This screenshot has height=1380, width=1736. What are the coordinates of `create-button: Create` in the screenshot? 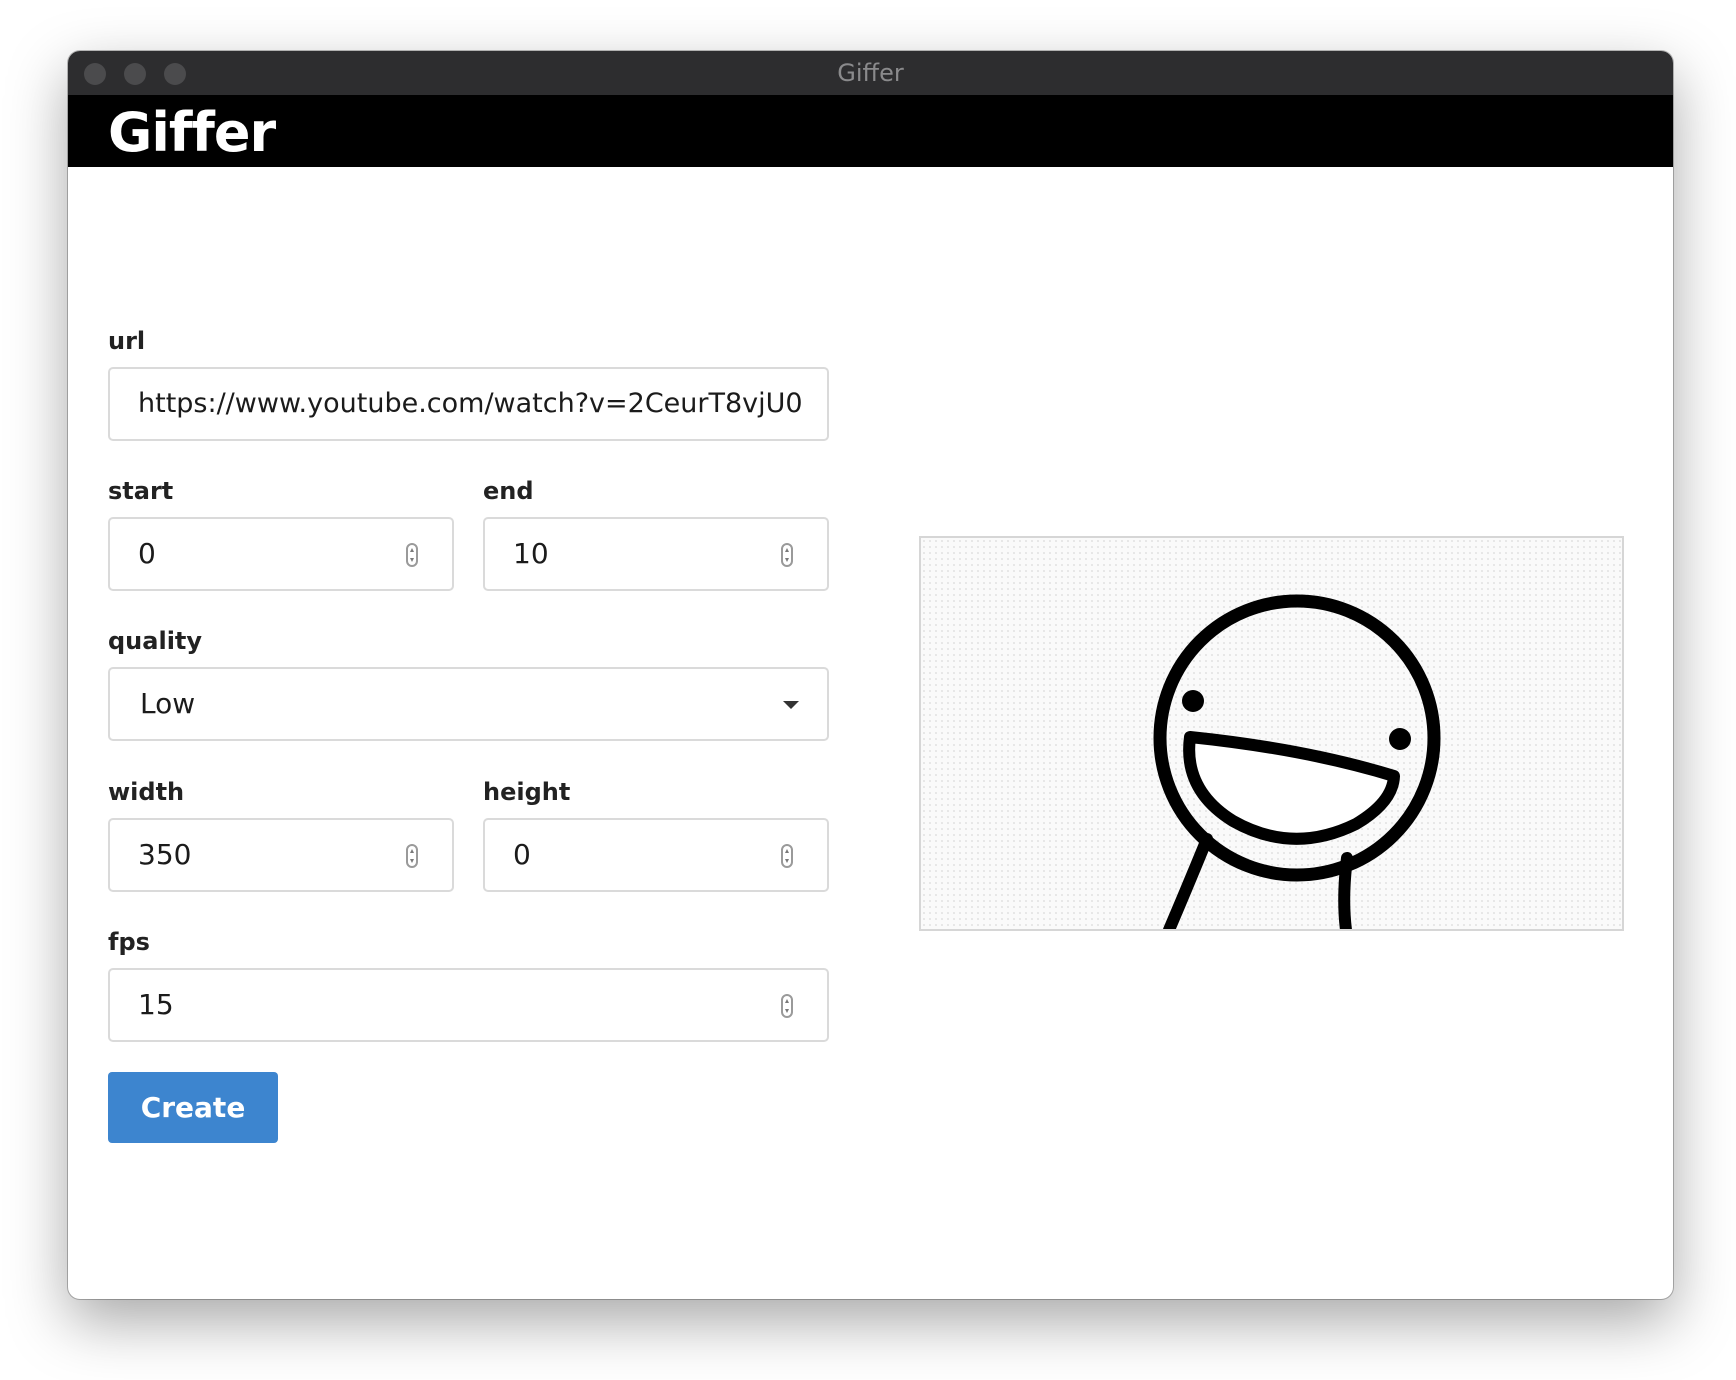 It's located at (193, 1107).